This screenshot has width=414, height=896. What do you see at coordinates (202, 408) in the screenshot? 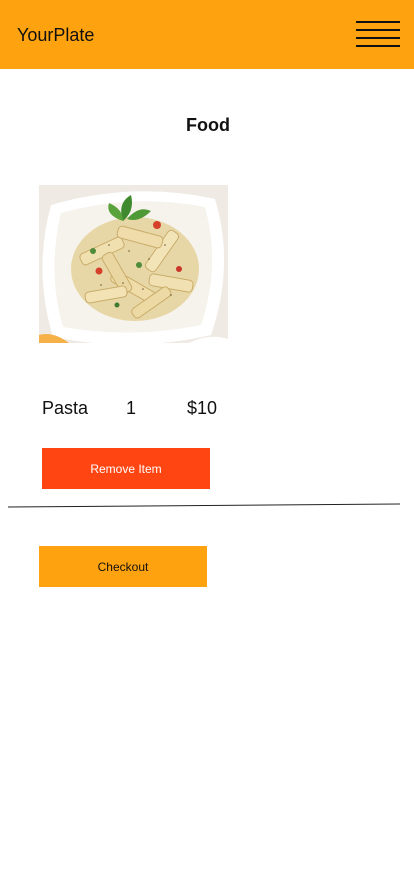
I see `item-price: $10` at bounding box center [202, 408].